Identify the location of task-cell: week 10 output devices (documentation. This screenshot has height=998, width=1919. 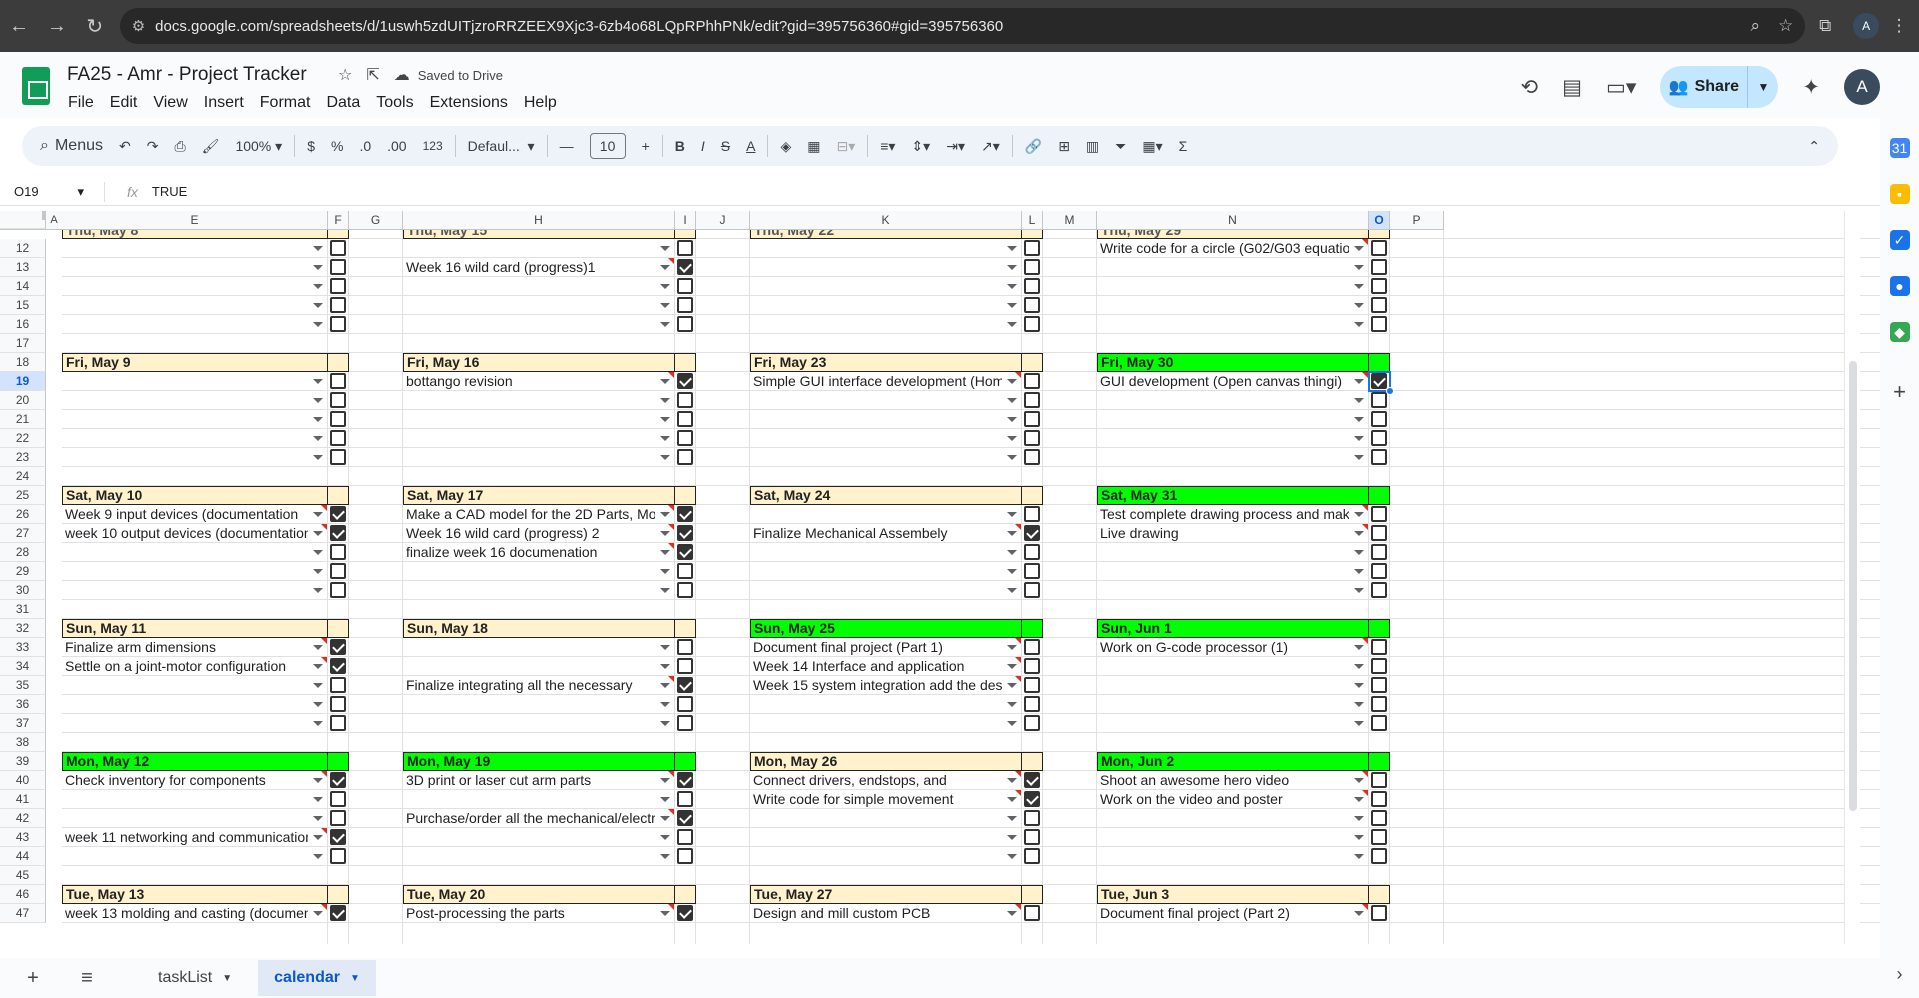
(185, 533).